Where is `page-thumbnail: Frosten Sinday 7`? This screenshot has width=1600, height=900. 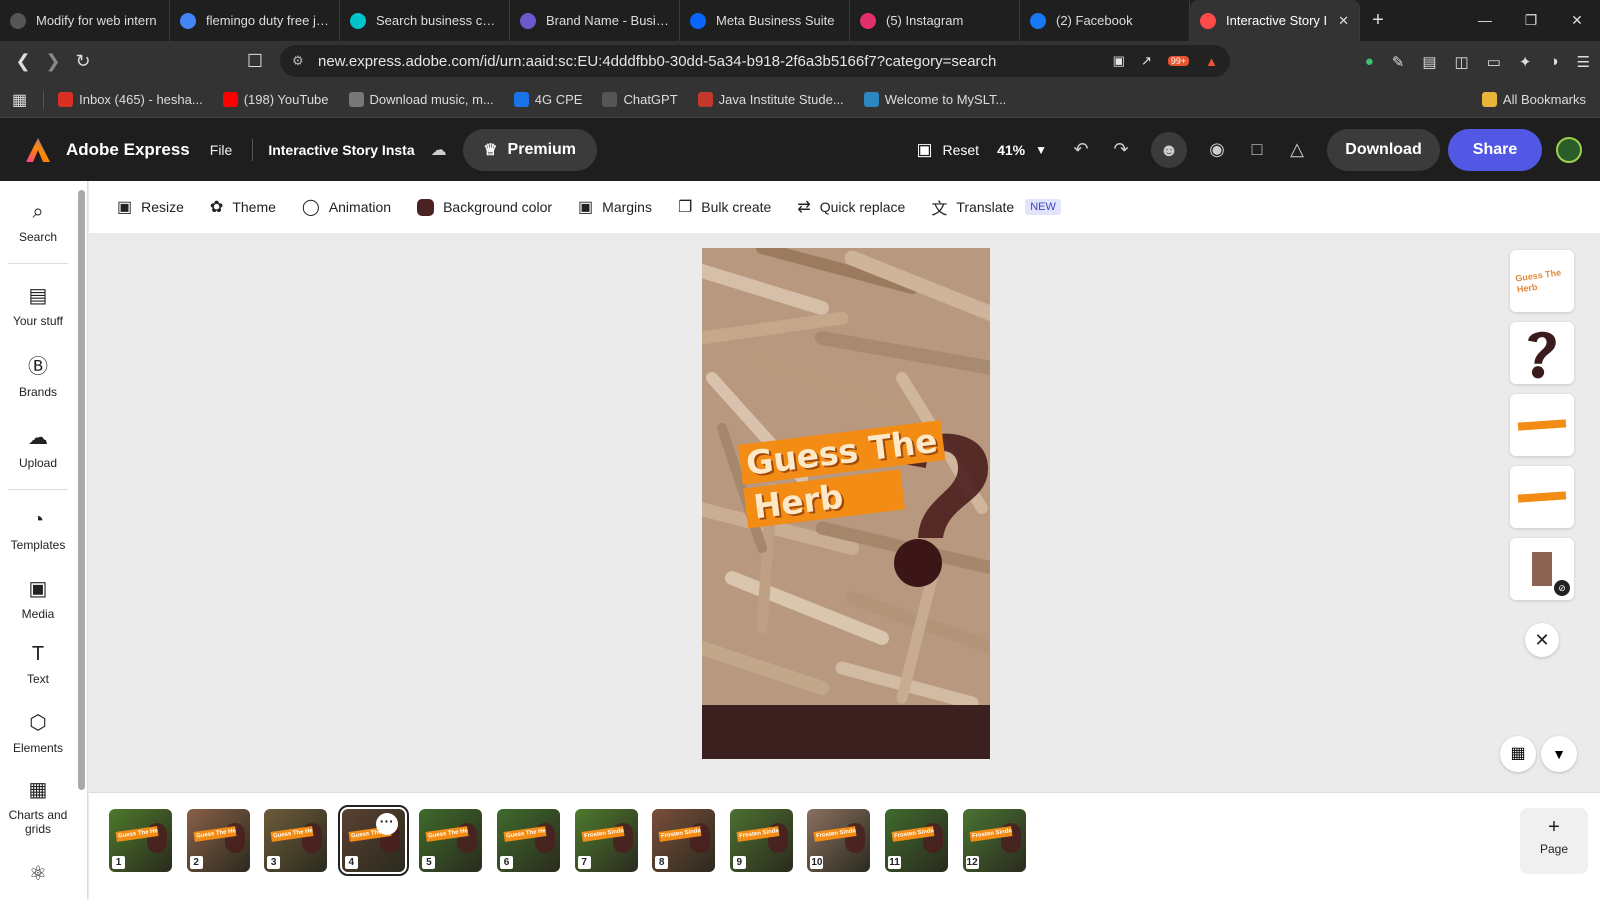
page-thumbnail: Frosten Sinday 7 is located at coordinates (606, 840).